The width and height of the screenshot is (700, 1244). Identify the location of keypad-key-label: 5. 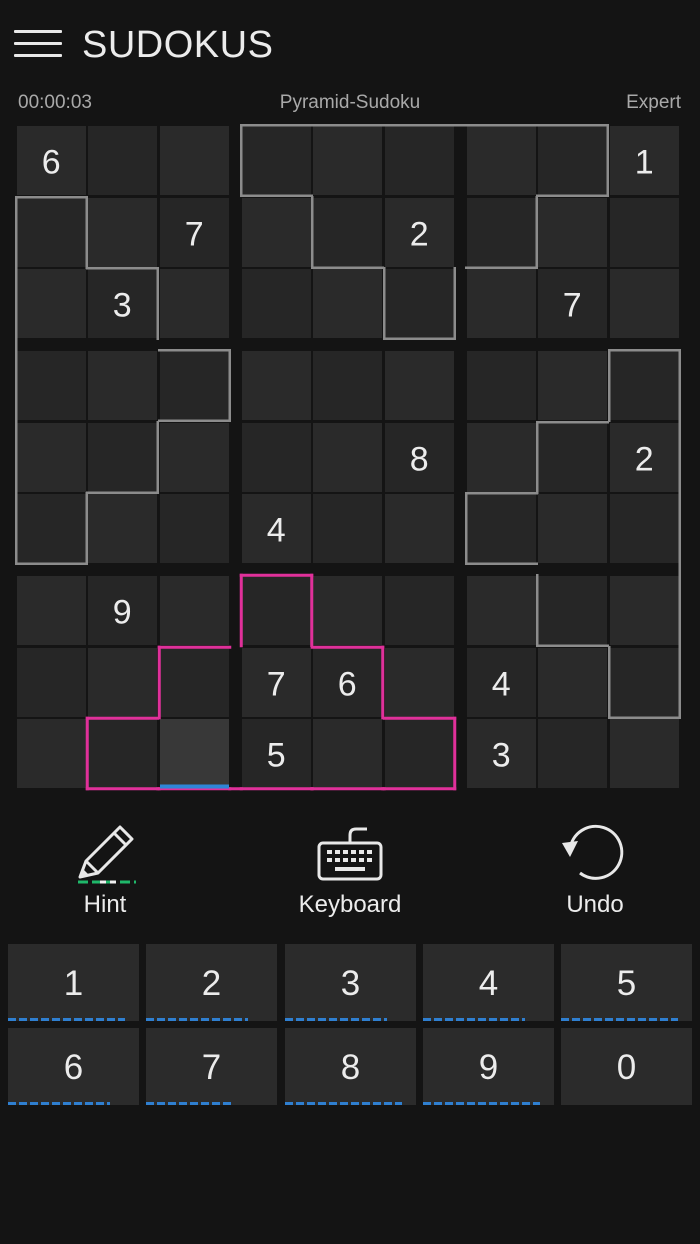
(626, 983).